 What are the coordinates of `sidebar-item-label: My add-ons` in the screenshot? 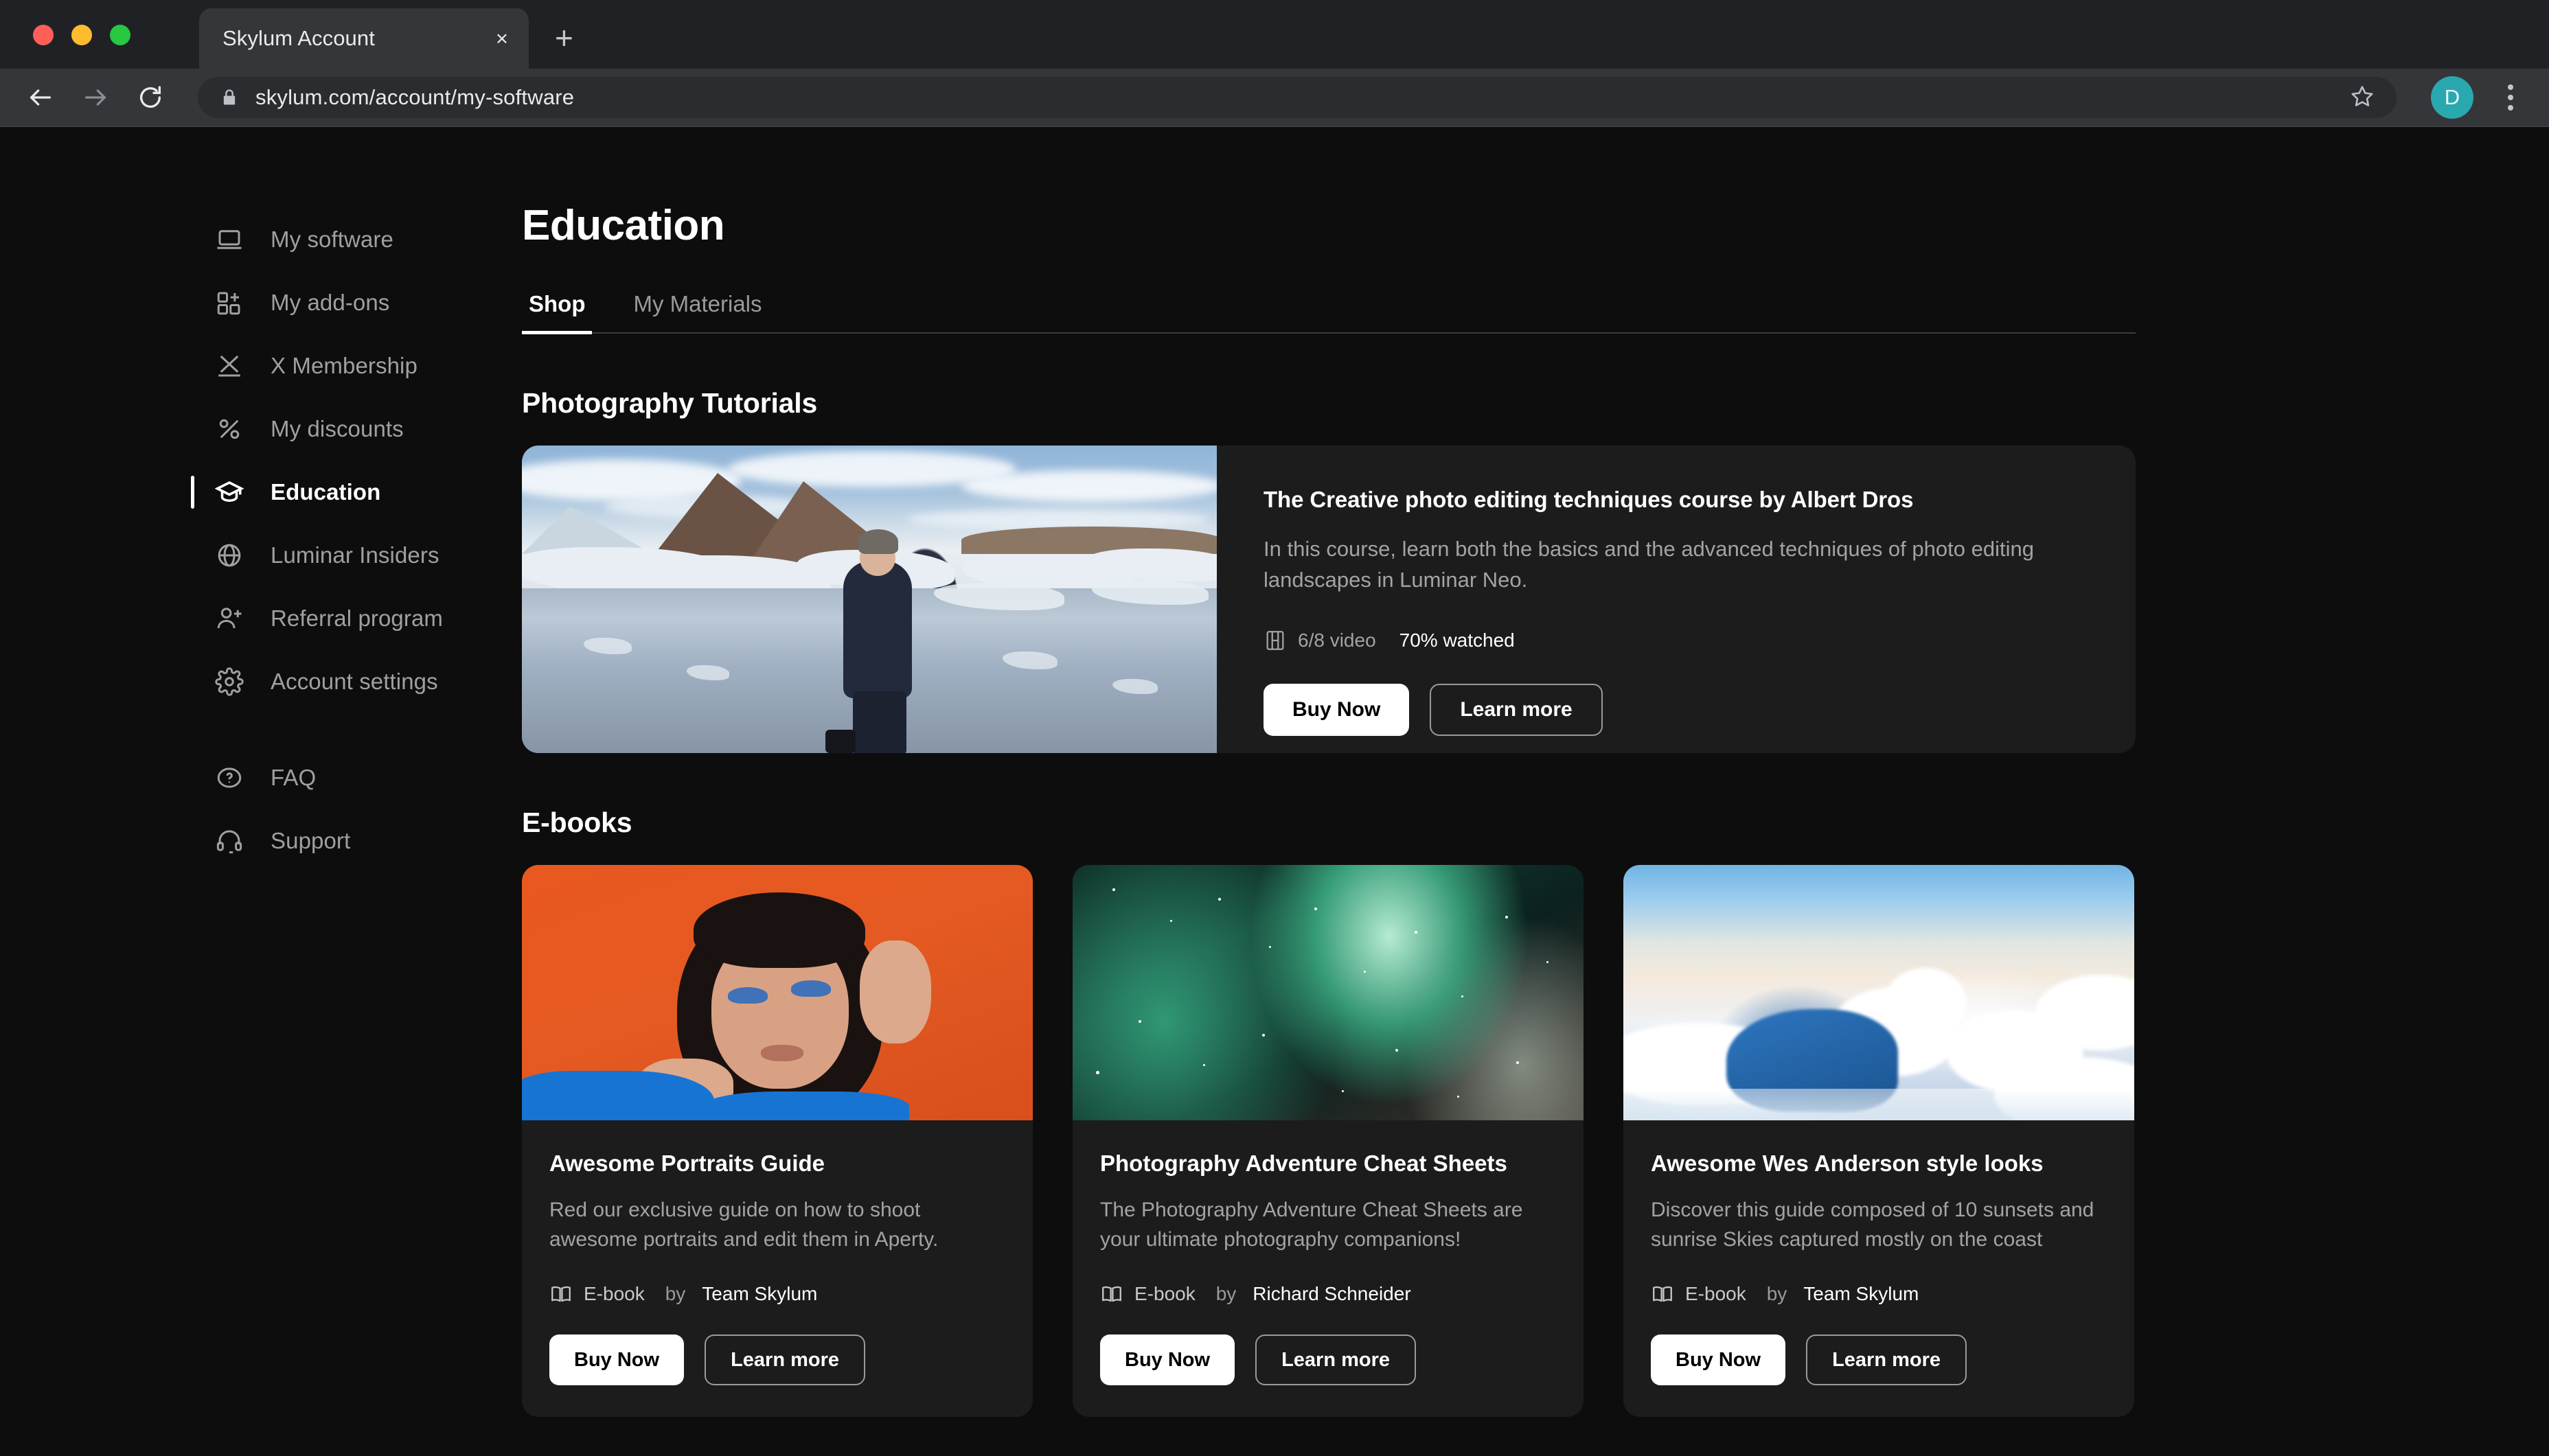 It's located at (331, 302).